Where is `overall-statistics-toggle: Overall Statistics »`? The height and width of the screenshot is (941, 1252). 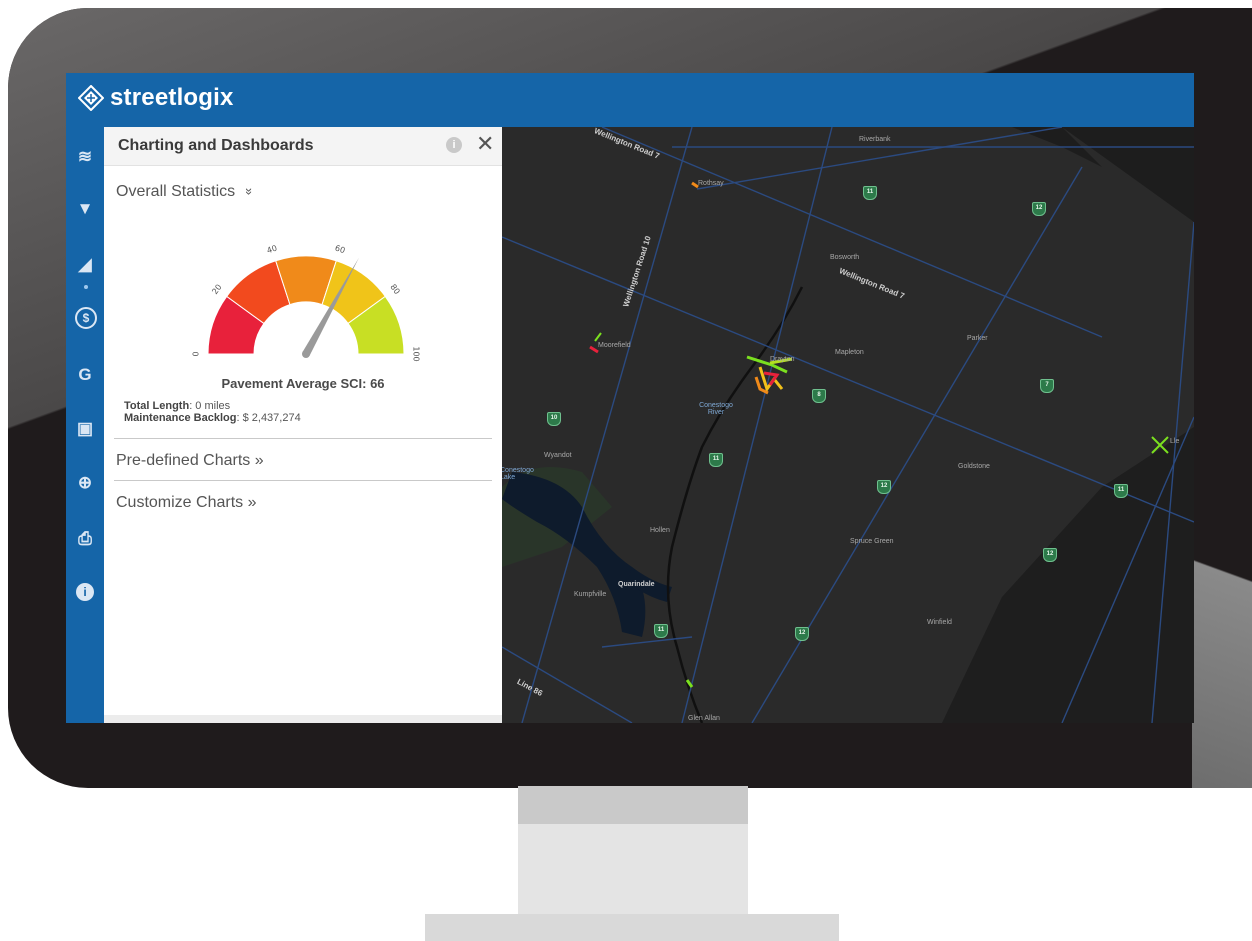 overall-statistics-toggle: Overall Statistics » is located at coordinates (186, 192).